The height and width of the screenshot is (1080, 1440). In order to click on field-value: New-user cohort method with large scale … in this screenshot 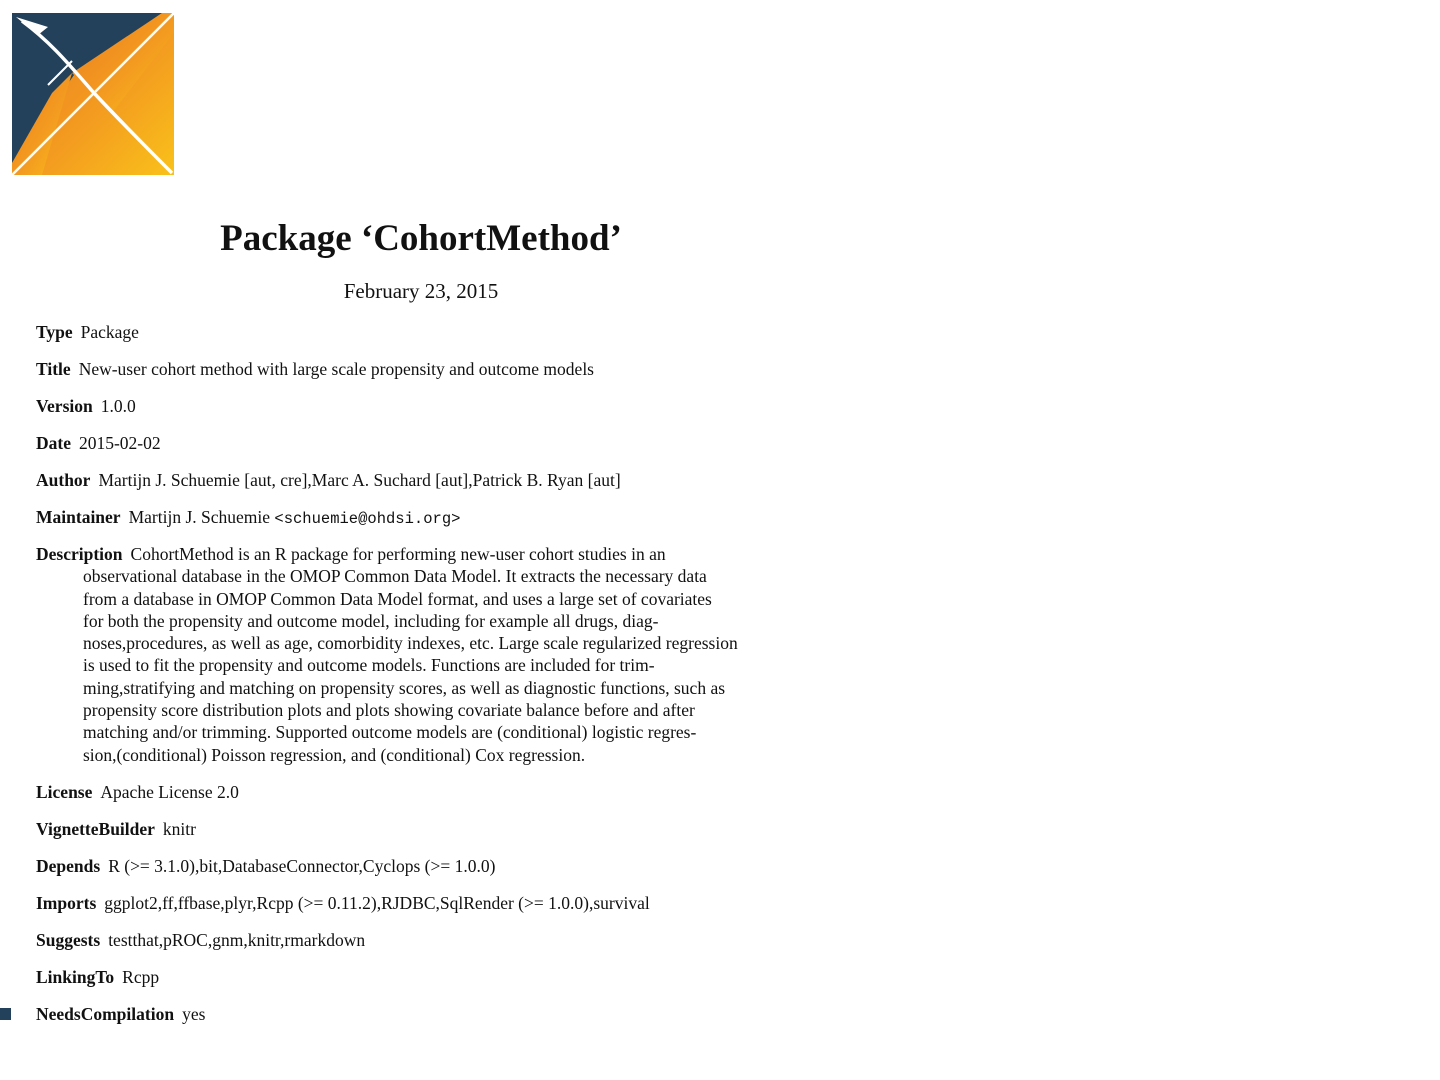, I will do `click(336, 369)`.